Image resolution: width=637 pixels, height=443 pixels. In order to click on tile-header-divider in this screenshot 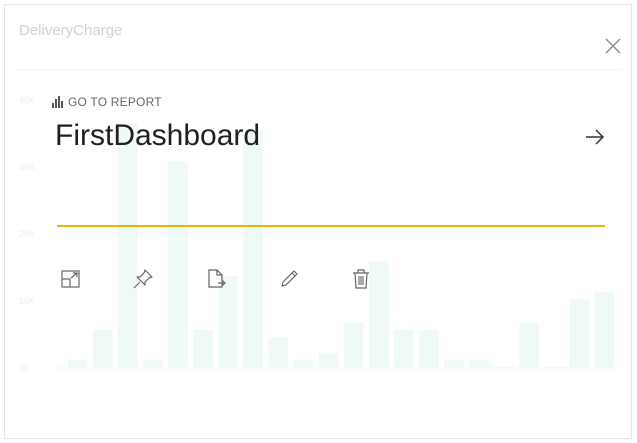, I will do `click(318, 69)`.